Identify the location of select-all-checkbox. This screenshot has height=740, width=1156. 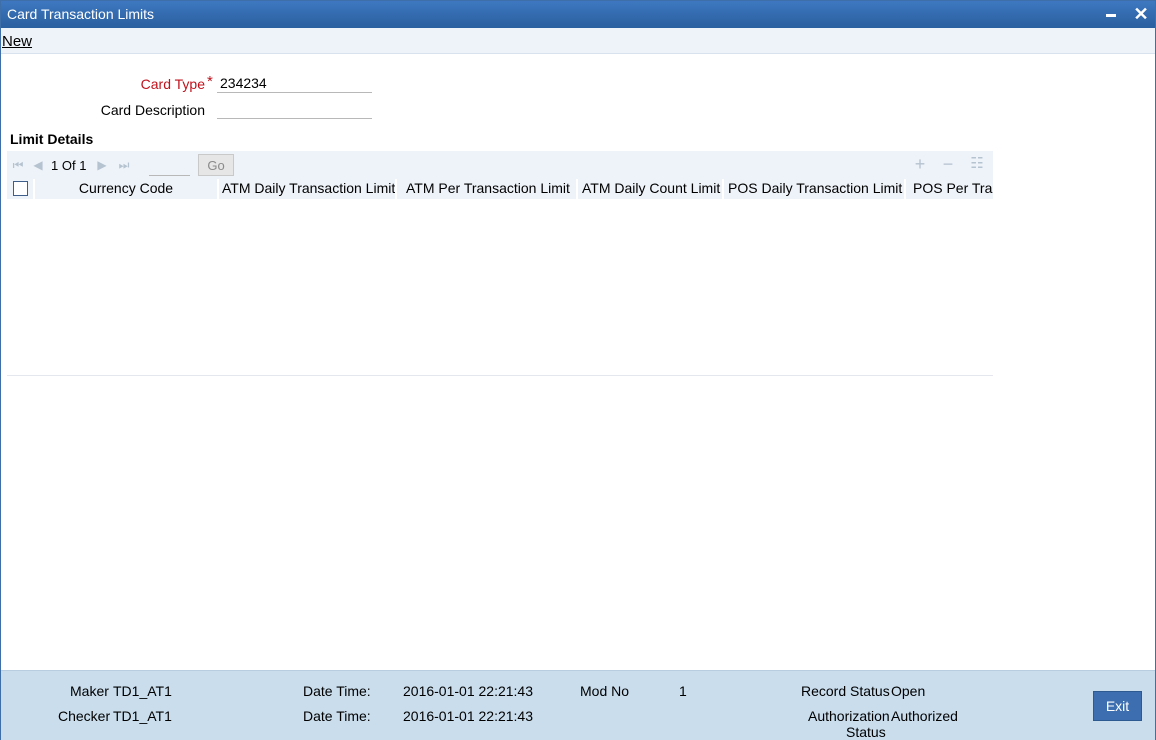
(20, 188).